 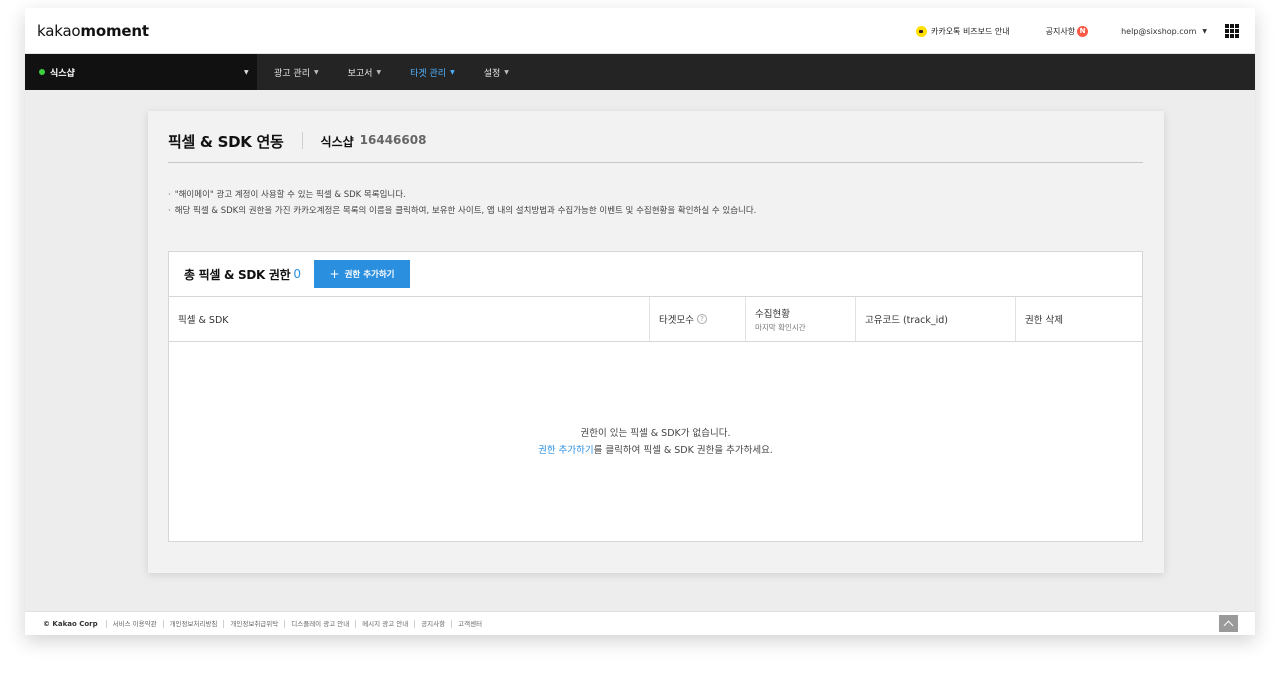 I want to click on column-sublabel: 마지막 확인시간, so click(x=780, y=327).